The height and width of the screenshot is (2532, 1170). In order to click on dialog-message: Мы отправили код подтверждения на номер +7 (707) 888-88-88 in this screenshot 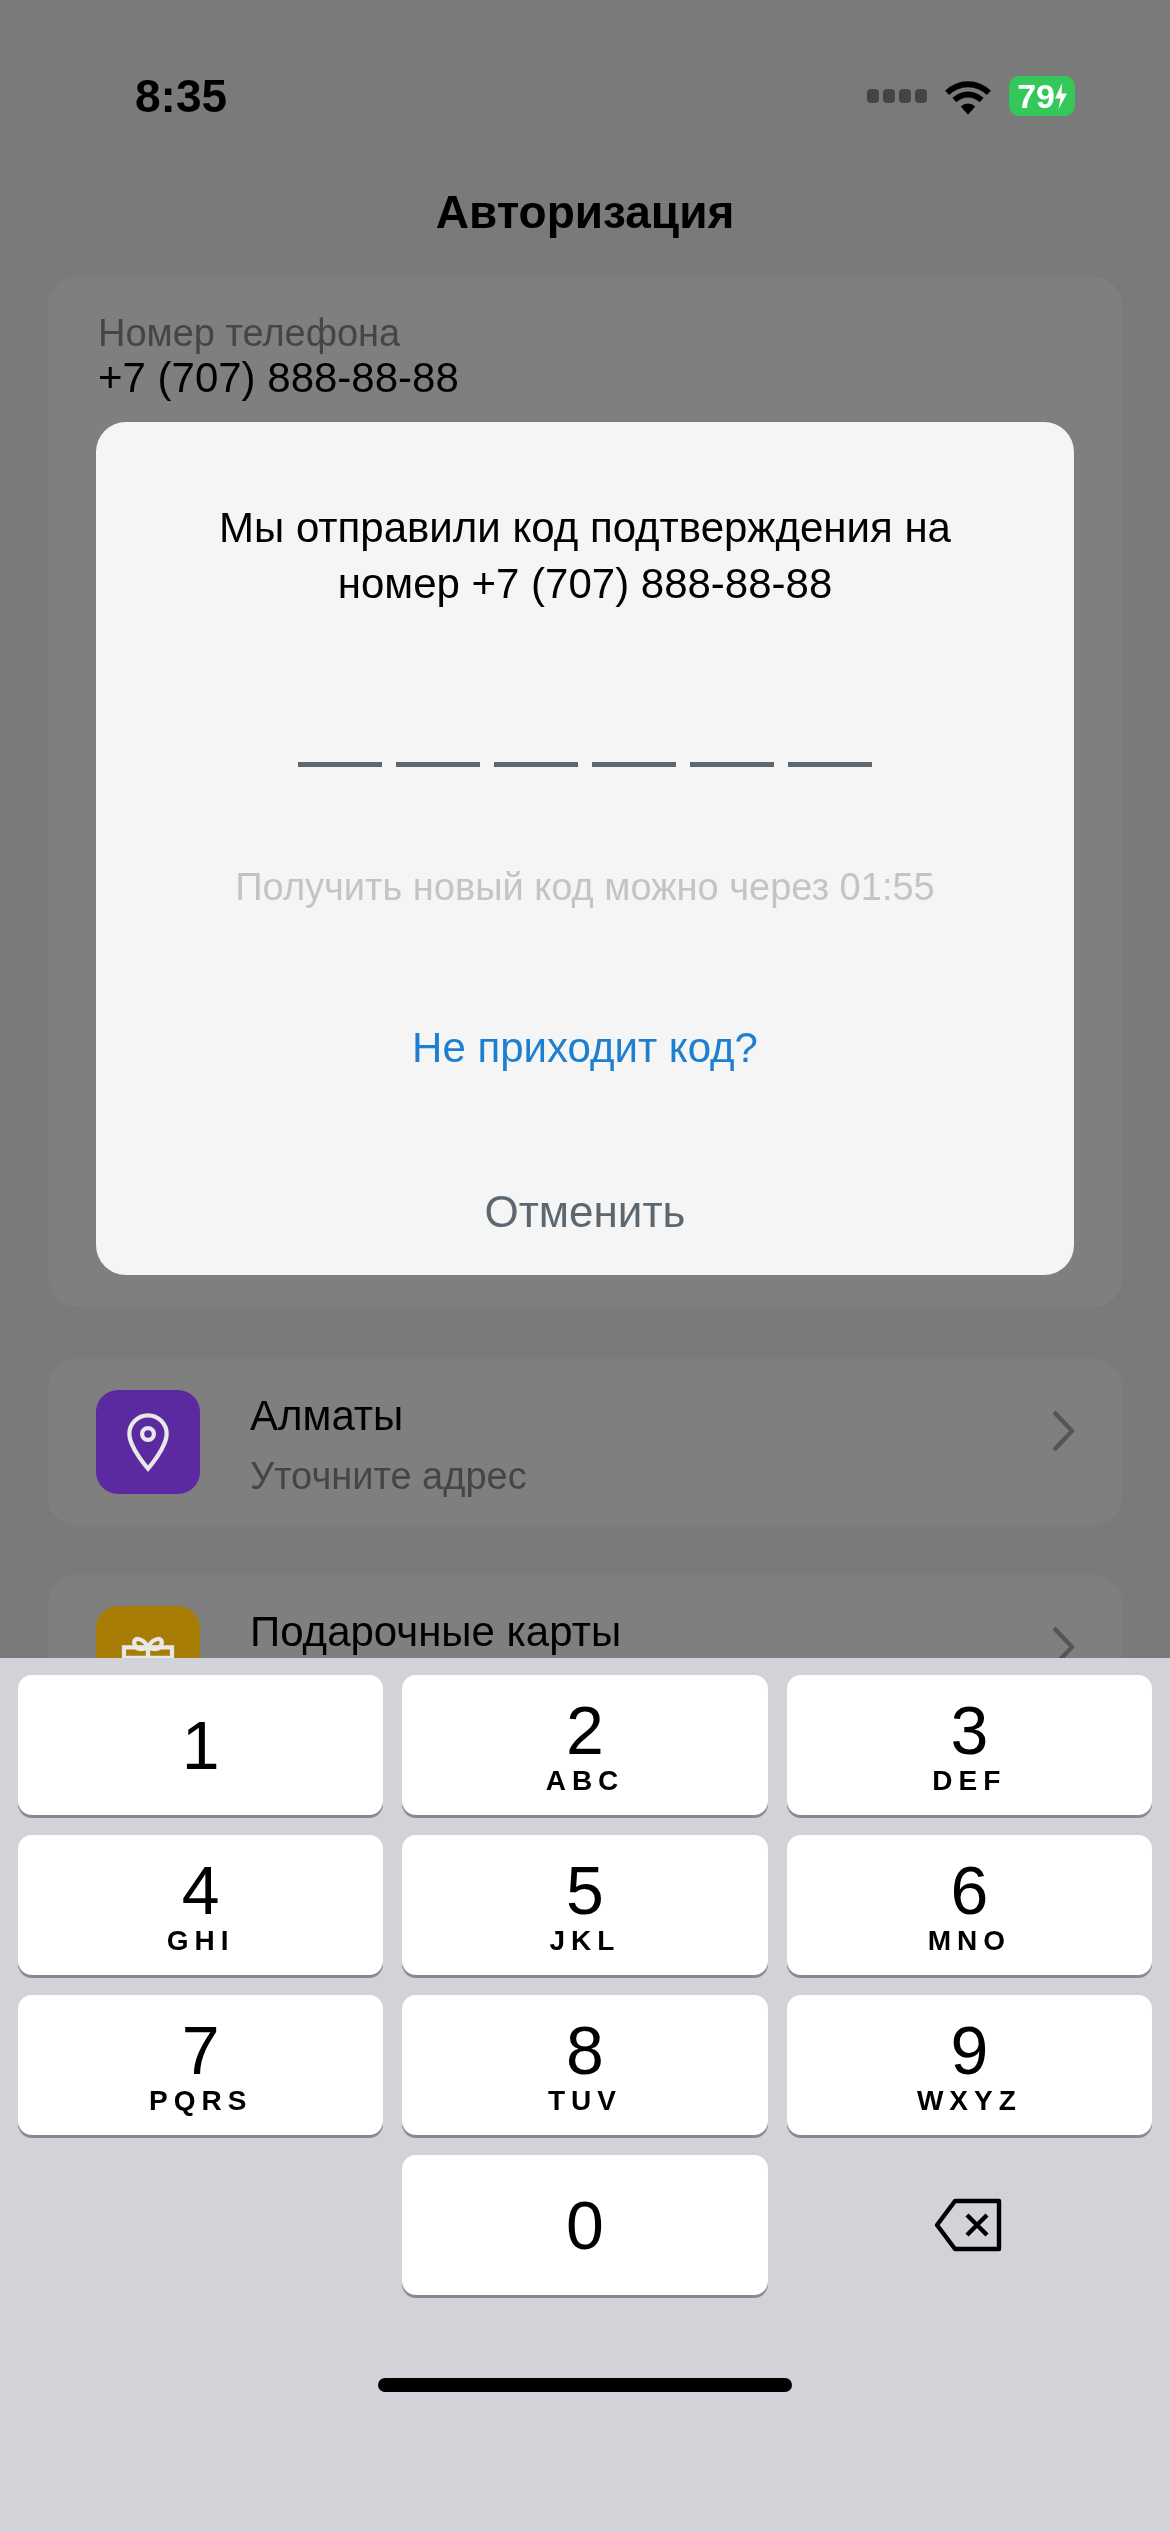, I will do `click(585, 556)`.